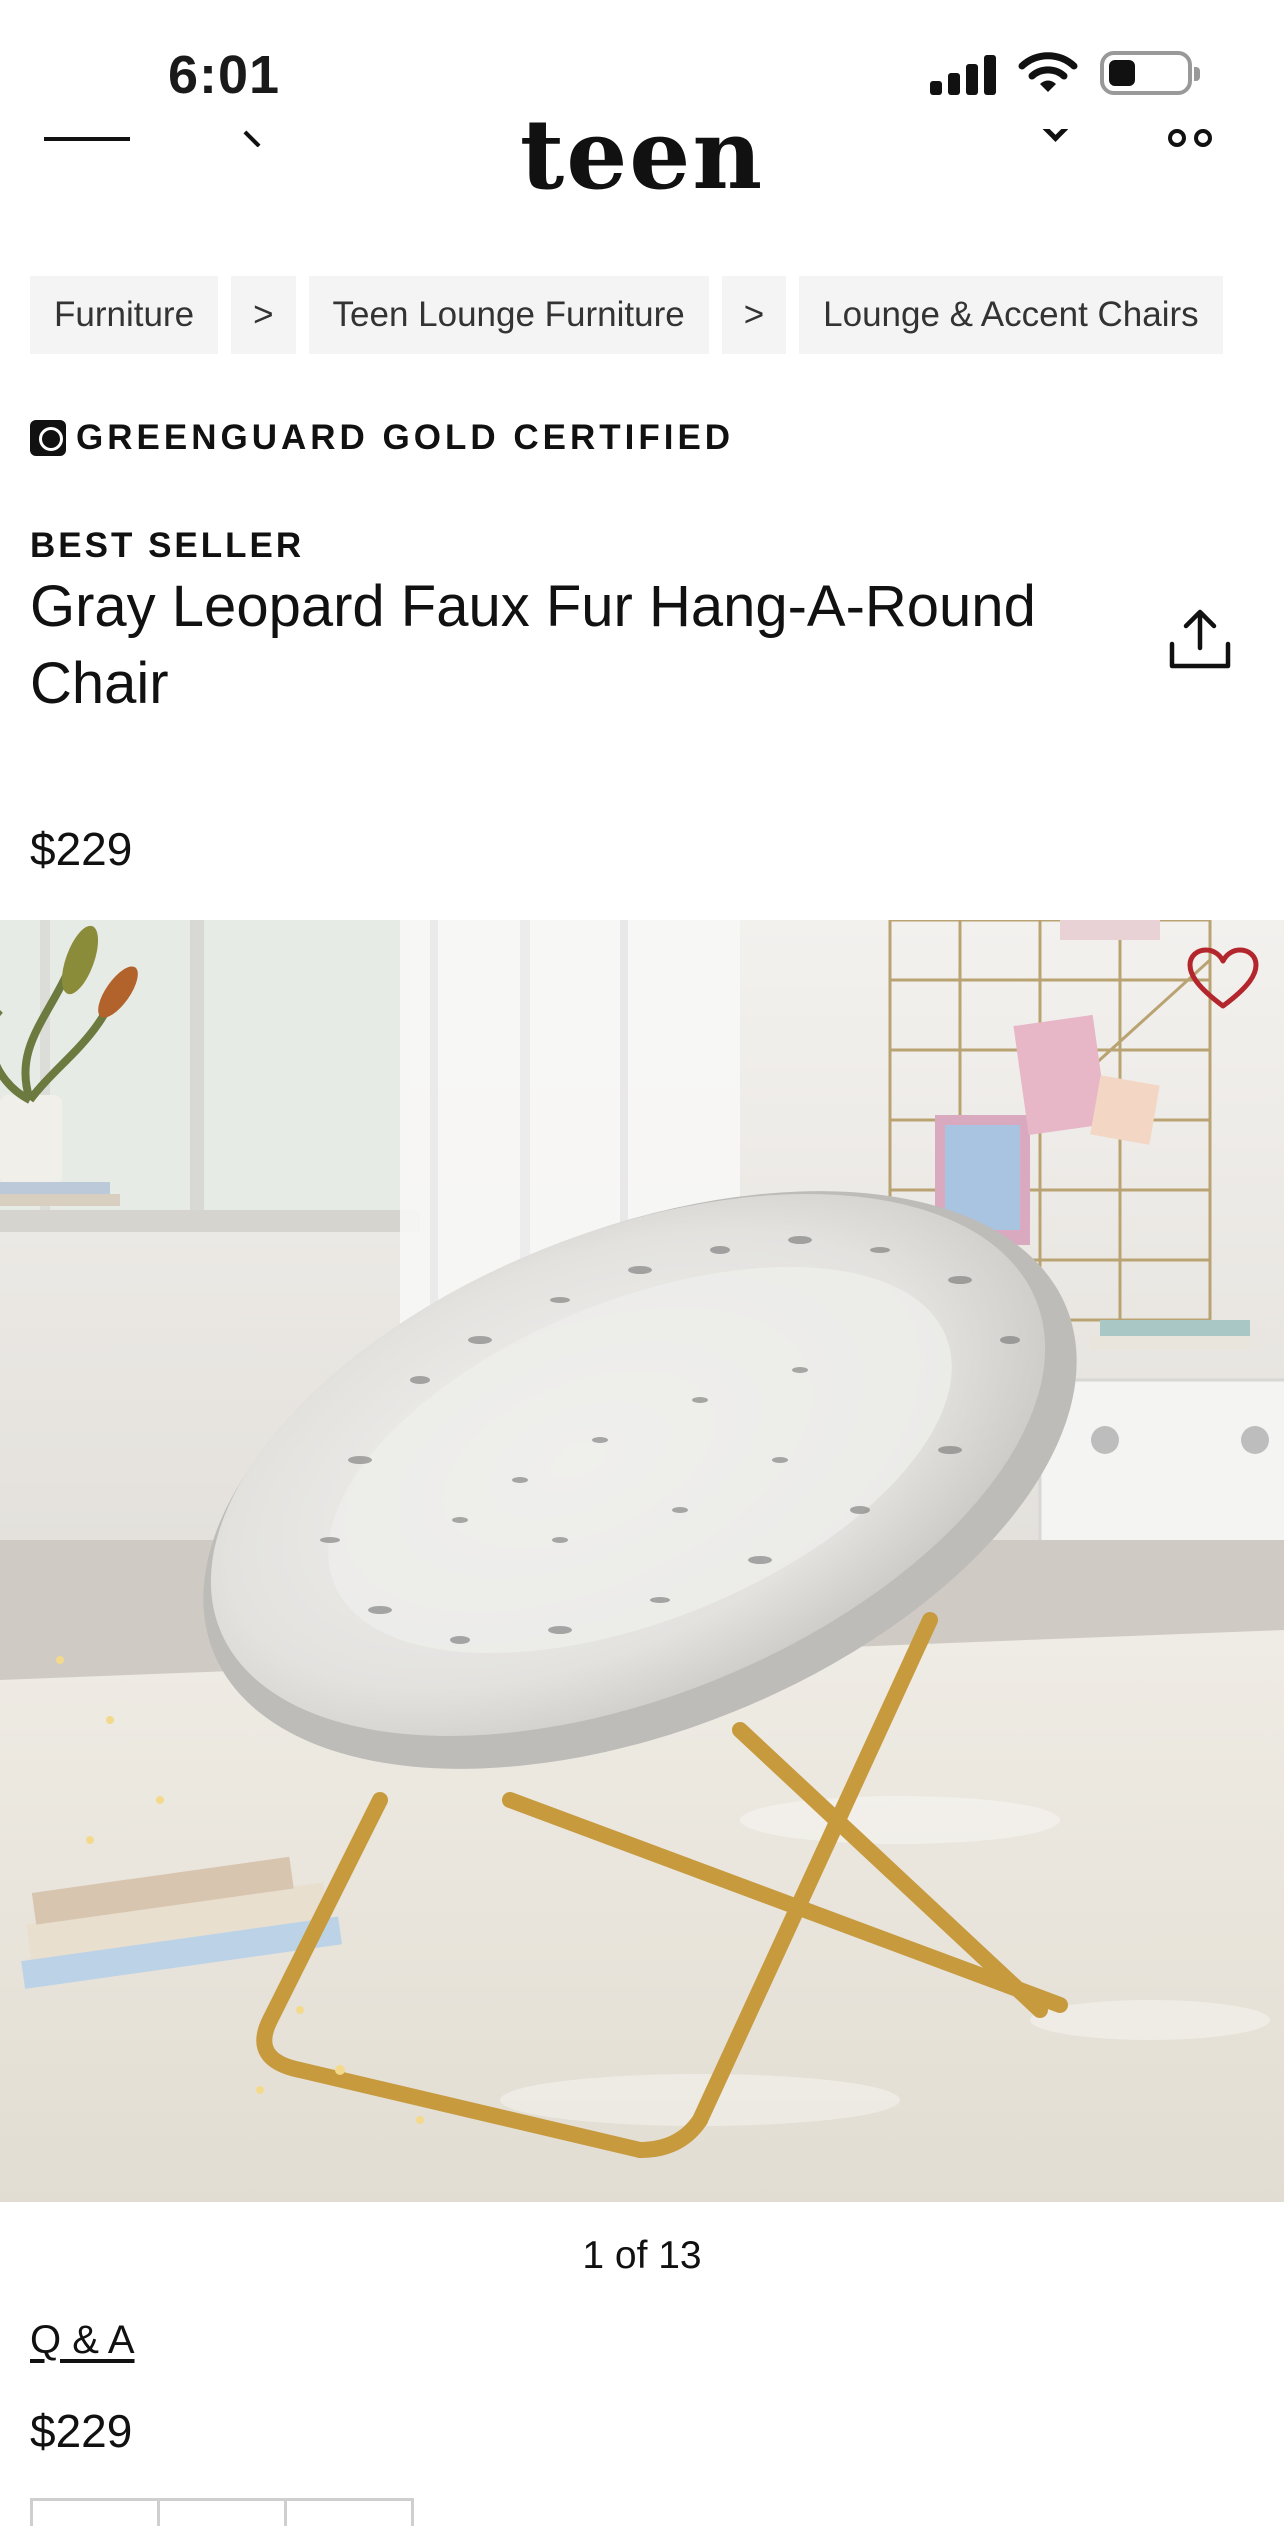 Image resolution: width=1284 pixels, height=2526 pixels. What do you see at coordinates (81, 849) in the screenshot?
I see `product-price: $229` at bounding box center [81, 849].